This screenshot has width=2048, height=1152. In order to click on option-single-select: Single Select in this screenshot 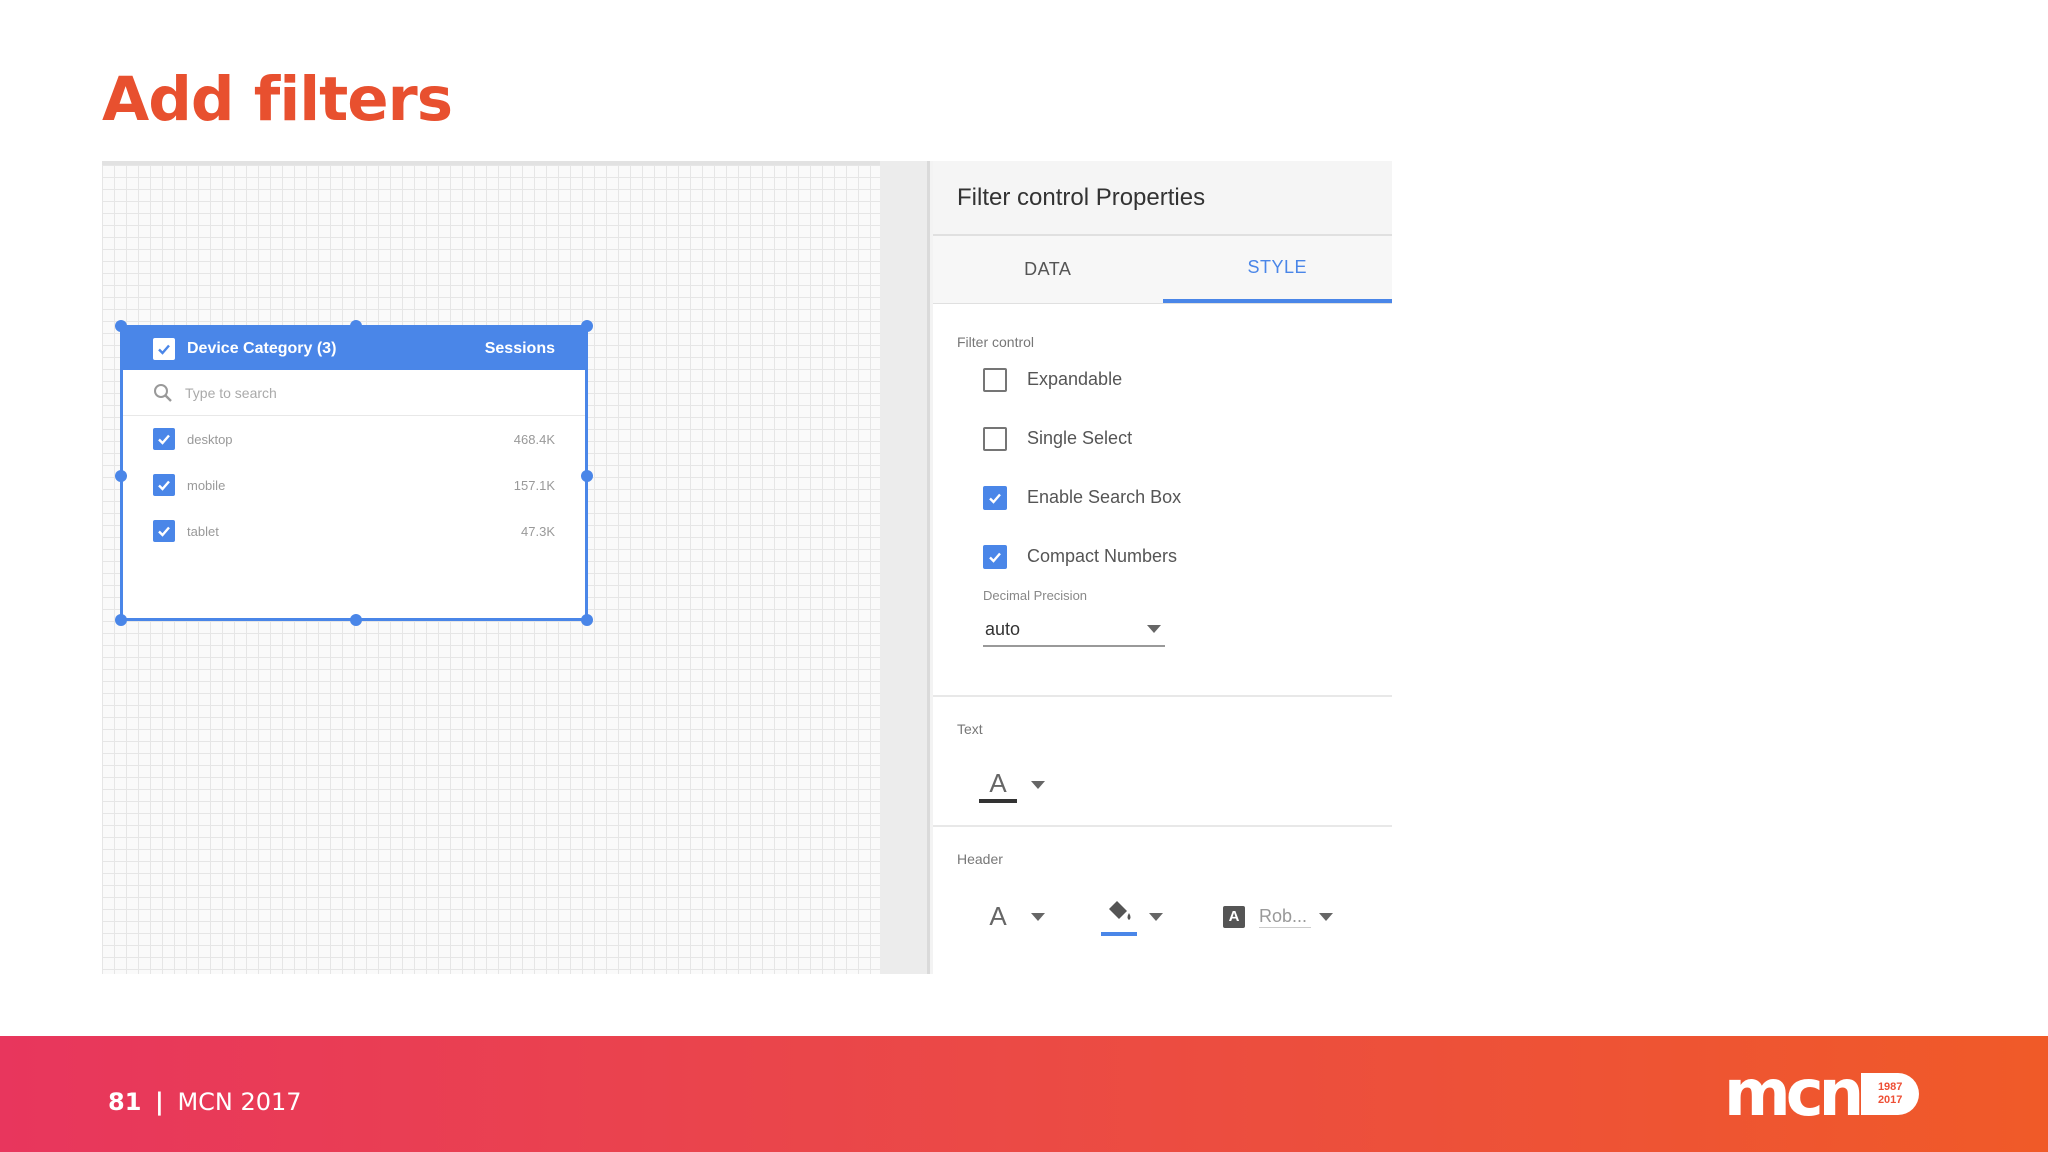, I will do `click(1174, 438)`.